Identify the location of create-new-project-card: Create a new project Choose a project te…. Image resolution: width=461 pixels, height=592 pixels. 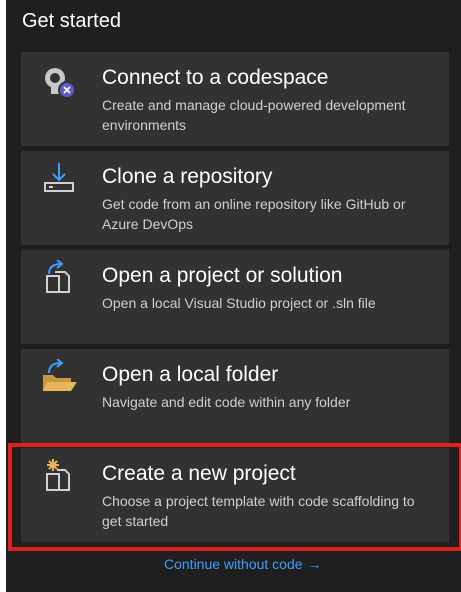
(235, 495).